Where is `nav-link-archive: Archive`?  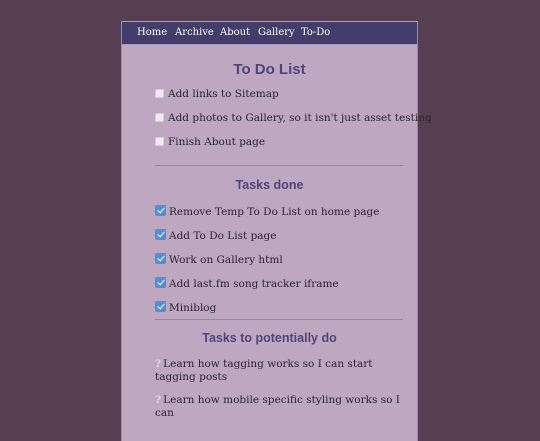 nav-link-archive: Archive is located at coordinates (194, 32).